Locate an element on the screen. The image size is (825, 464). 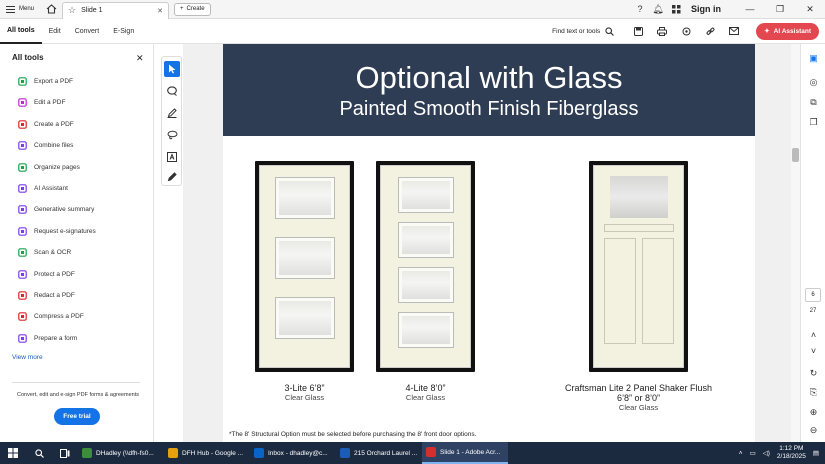
tool-item: Edit a PDF is located at coordinates (41, 103).